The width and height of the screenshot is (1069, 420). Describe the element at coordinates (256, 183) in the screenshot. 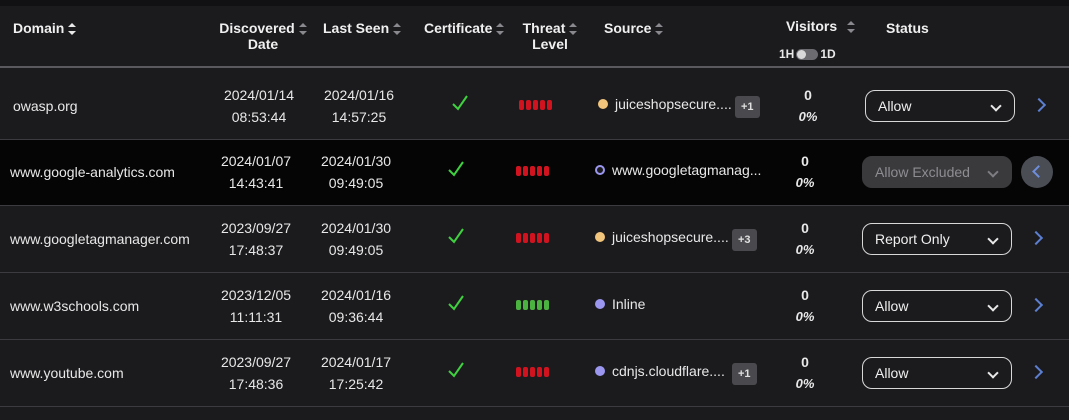

I see `discovered-time: 14:43:41` at that location.